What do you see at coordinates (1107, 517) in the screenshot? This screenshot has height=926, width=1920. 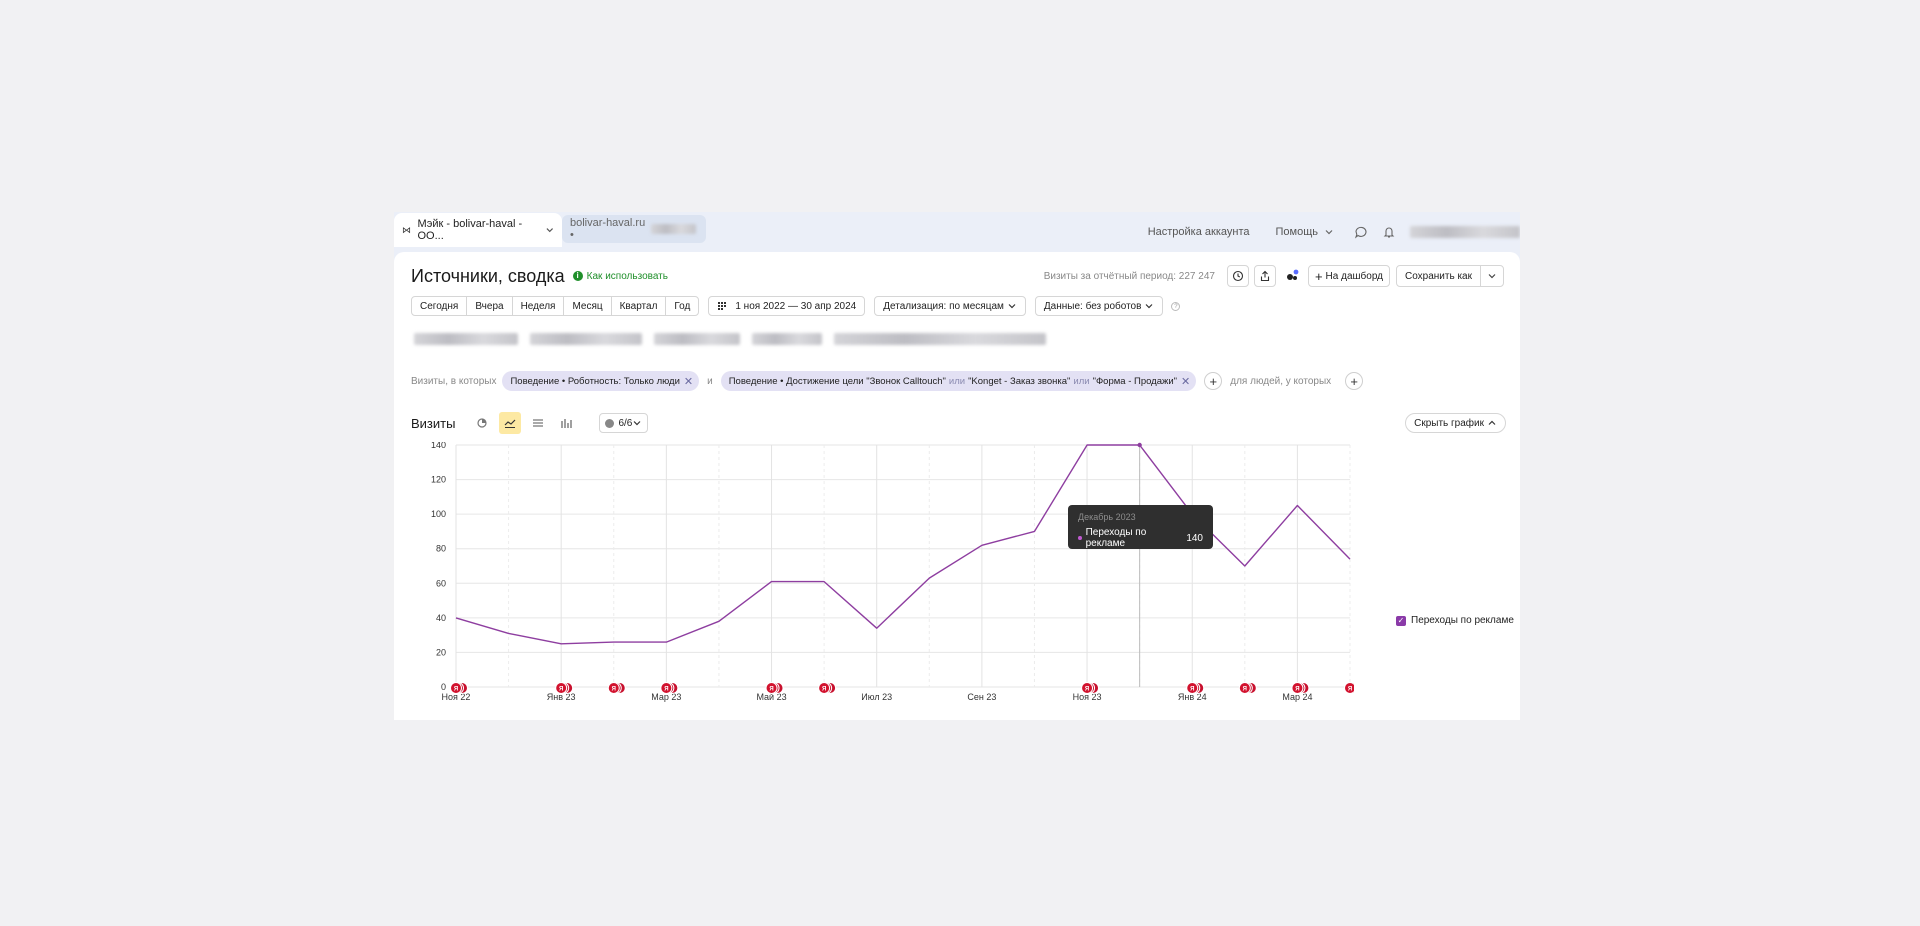 I see `tooltip-date: Декабрь 2023` at bounding box center [1107, 517].